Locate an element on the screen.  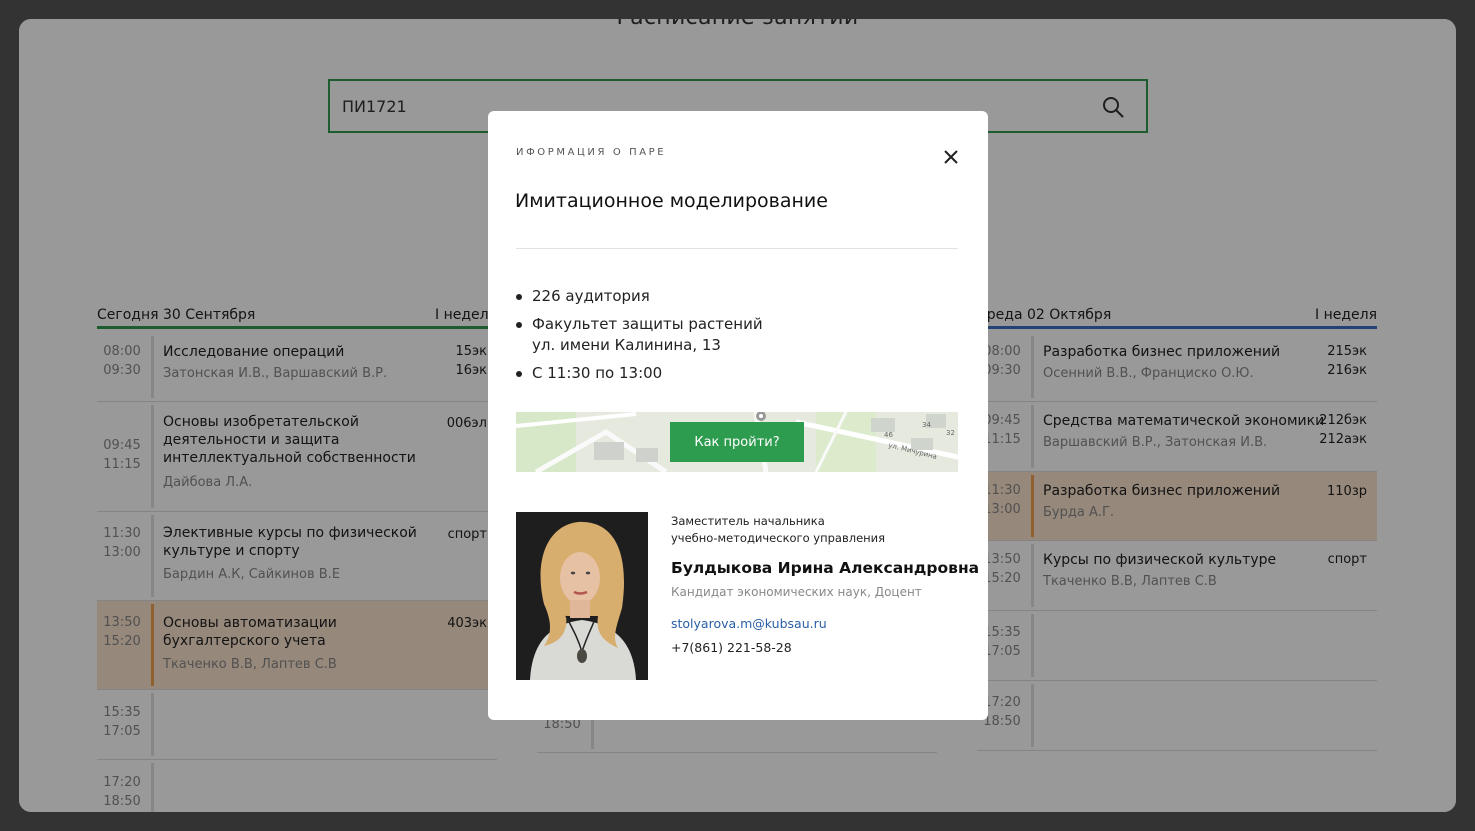
map-number-34: 34 is located at coordinates (926, 425).